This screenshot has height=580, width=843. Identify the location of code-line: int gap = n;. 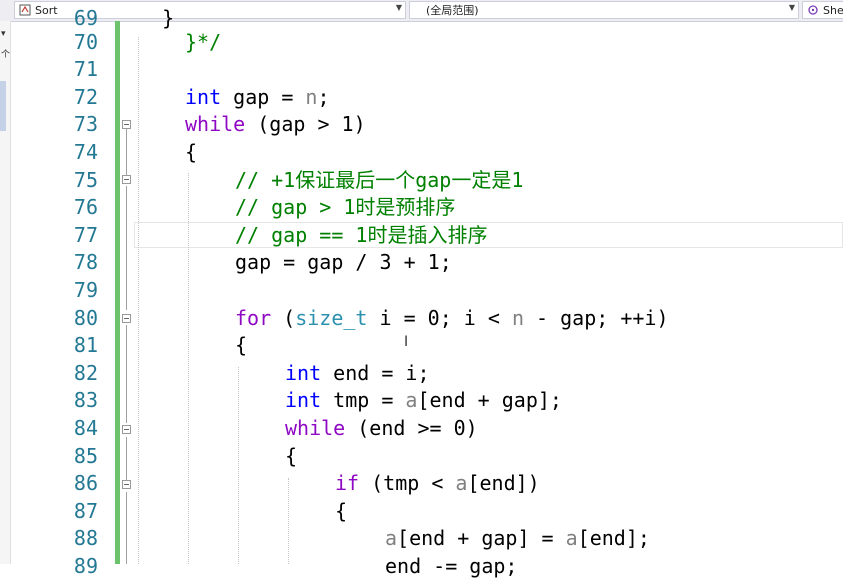
(257, 97).